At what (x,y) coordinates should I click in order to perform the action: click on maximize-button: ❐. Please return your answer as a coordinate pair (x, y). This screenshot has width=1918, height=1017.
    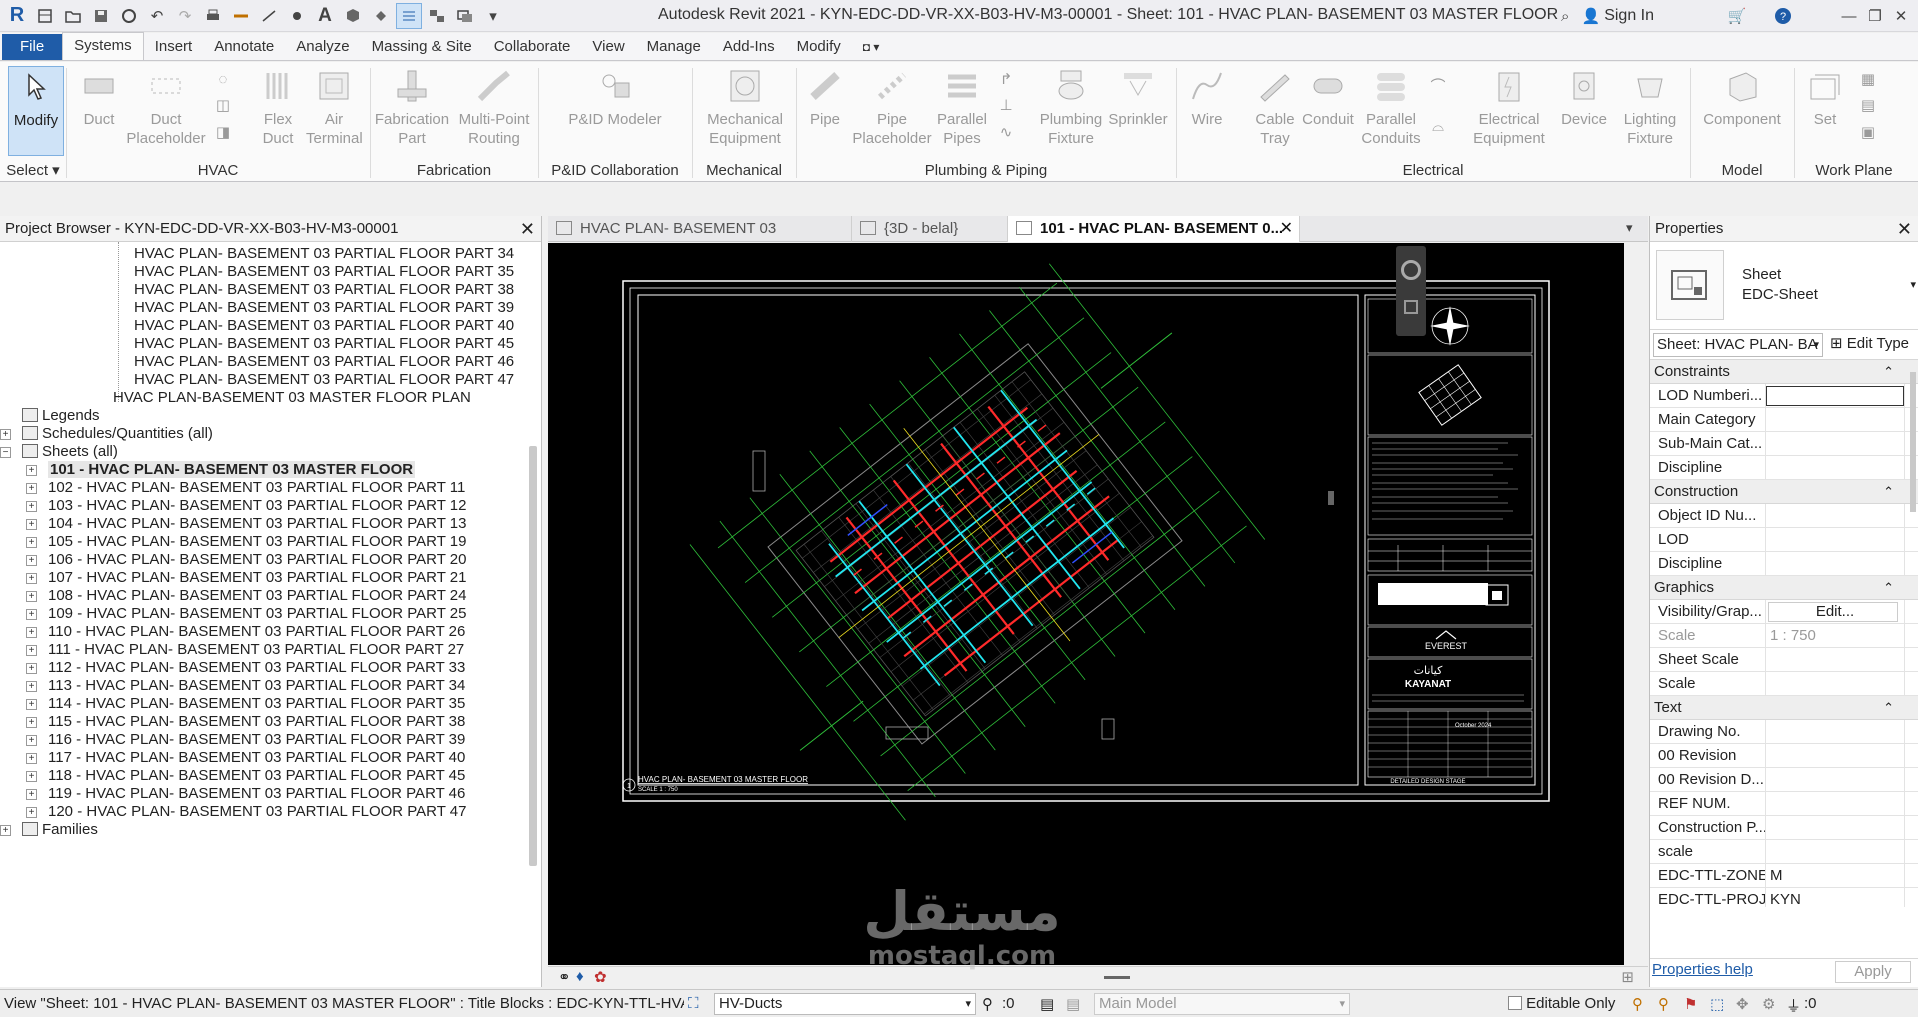
    Looking at the image, I should click on (1875, 16).